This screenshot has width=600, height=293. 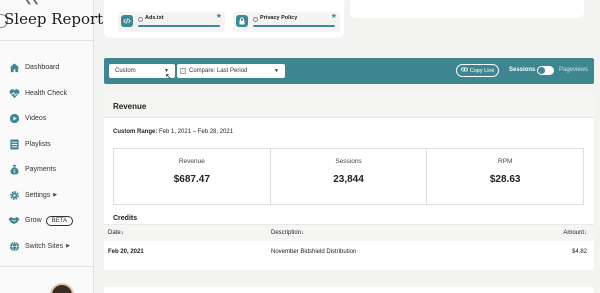 What do you see at coordinates (62, 288) in the screenshot?
I see `avatar` at bounding box center [62, 288].